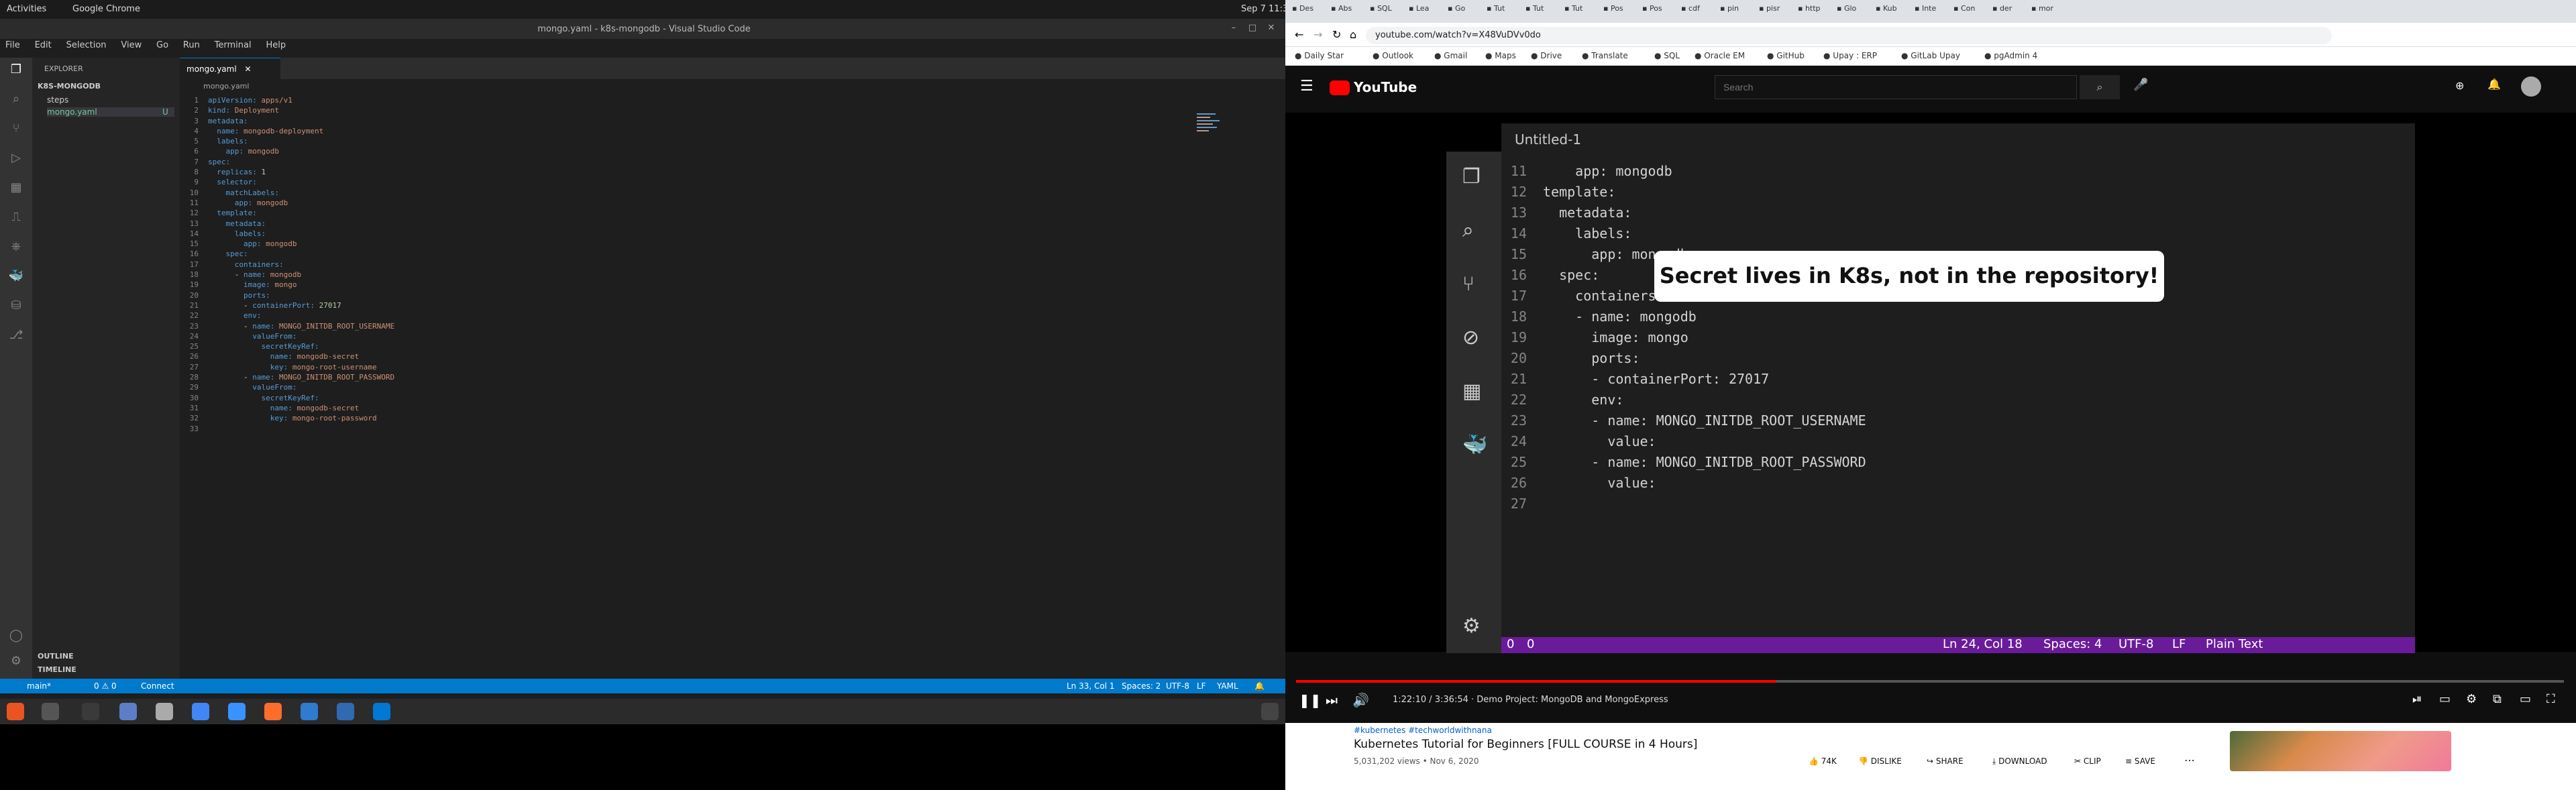 The height and width of the screenshot is (790, 2576). What do you see at coordinates (1252, 29) in the screenshot?
I see `maximize-icon: □` at bounding box center [1252, 29].